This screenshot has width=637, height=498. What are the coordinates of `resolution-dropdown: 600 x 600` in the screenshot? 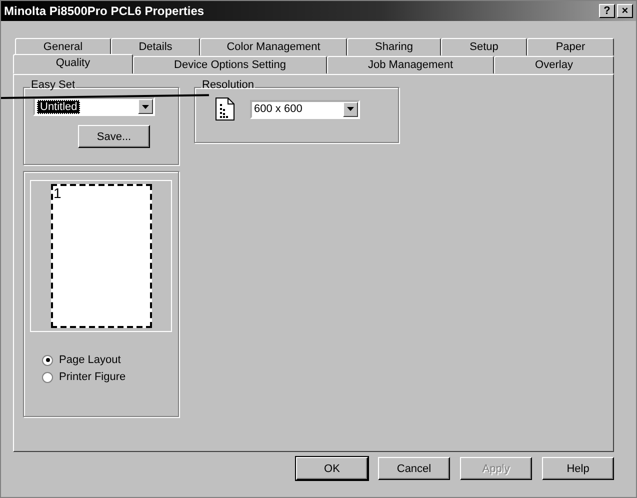 It's located at (305, 109).